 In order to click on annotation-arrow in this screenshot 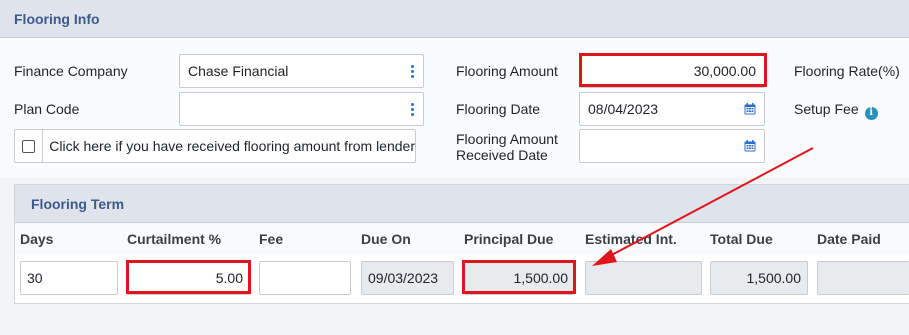, I will do `click(703, 206)`.